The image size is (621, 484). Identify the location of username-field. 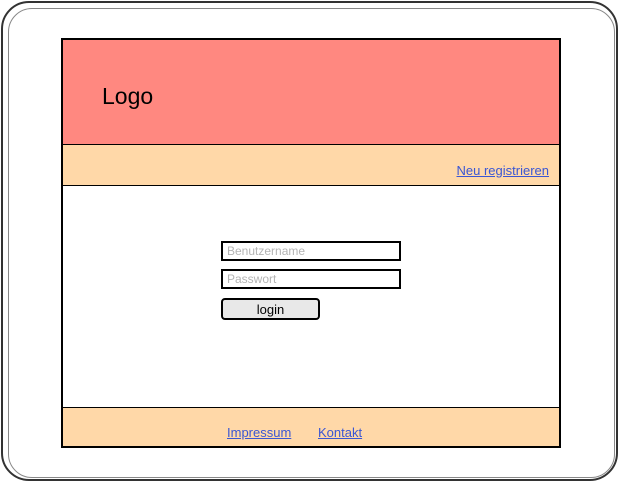
(311, 251).